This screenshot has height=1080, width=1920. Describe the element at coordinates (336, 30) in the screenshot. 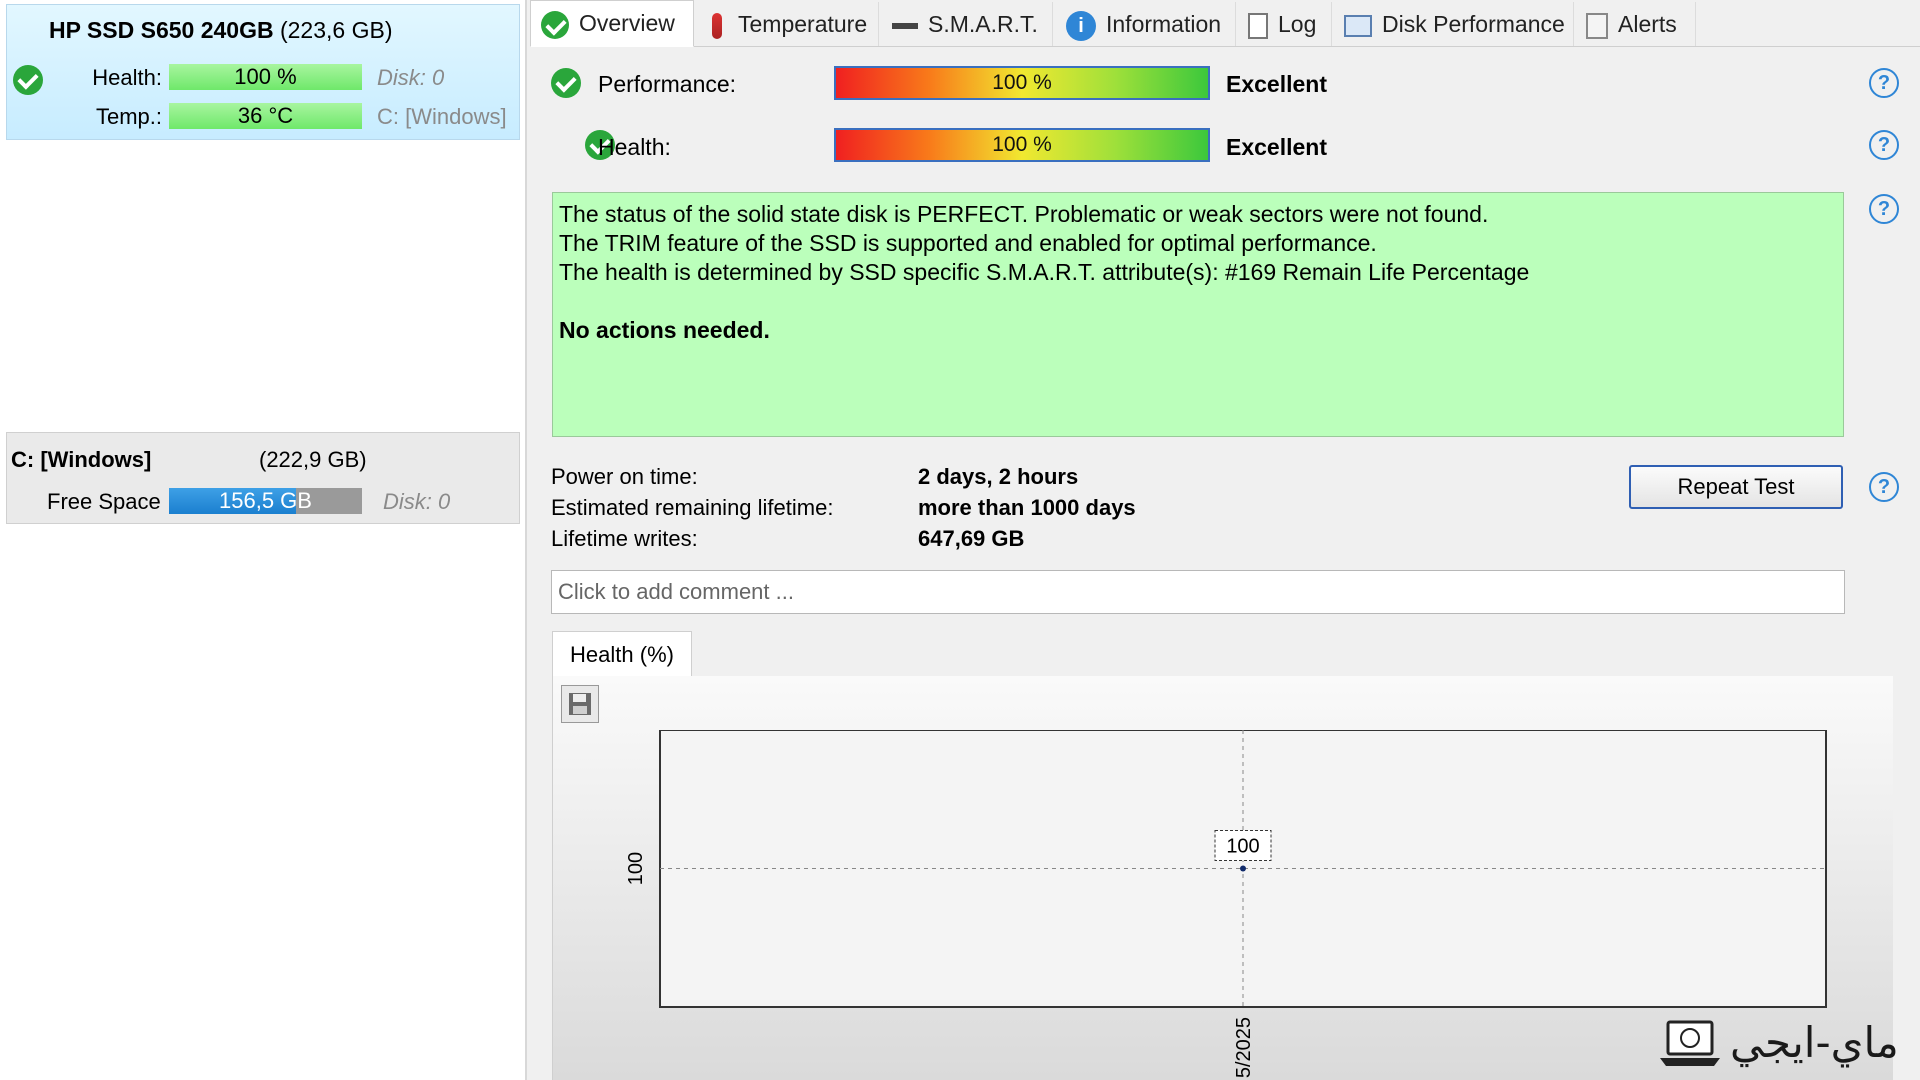

I see `disk-size: (223,6 GB)` at that location.